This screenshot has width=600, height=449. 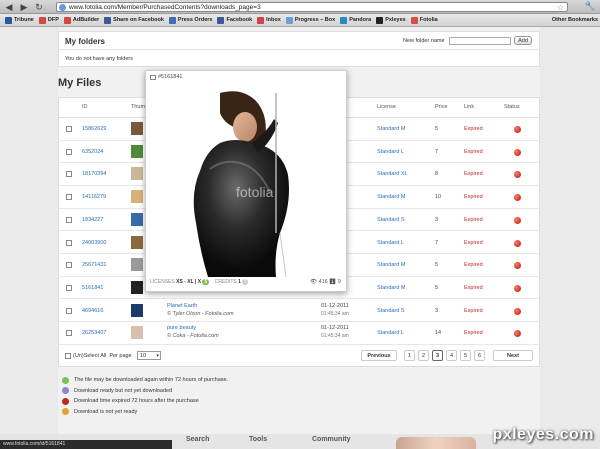 I want to click on page-1-button: 1, so click(x=409, y=355).